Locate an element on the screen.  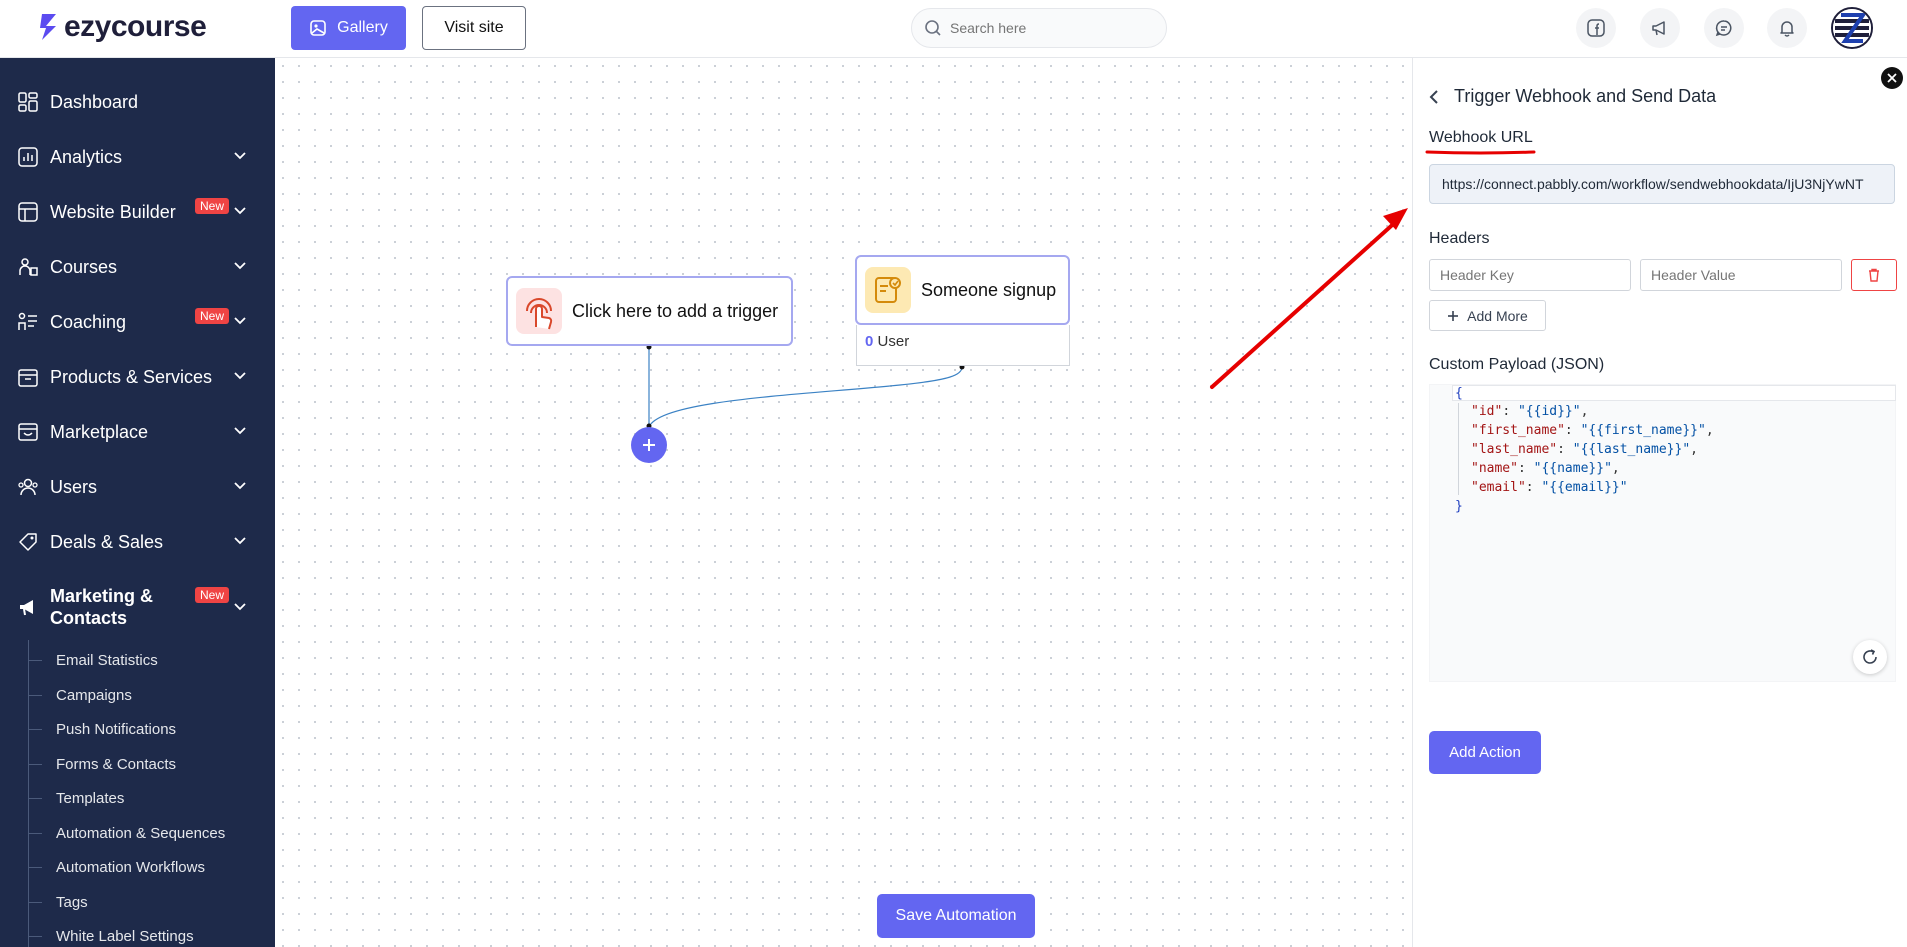
submenu-item-label: Campaigns is located at coordinates (94, 695).